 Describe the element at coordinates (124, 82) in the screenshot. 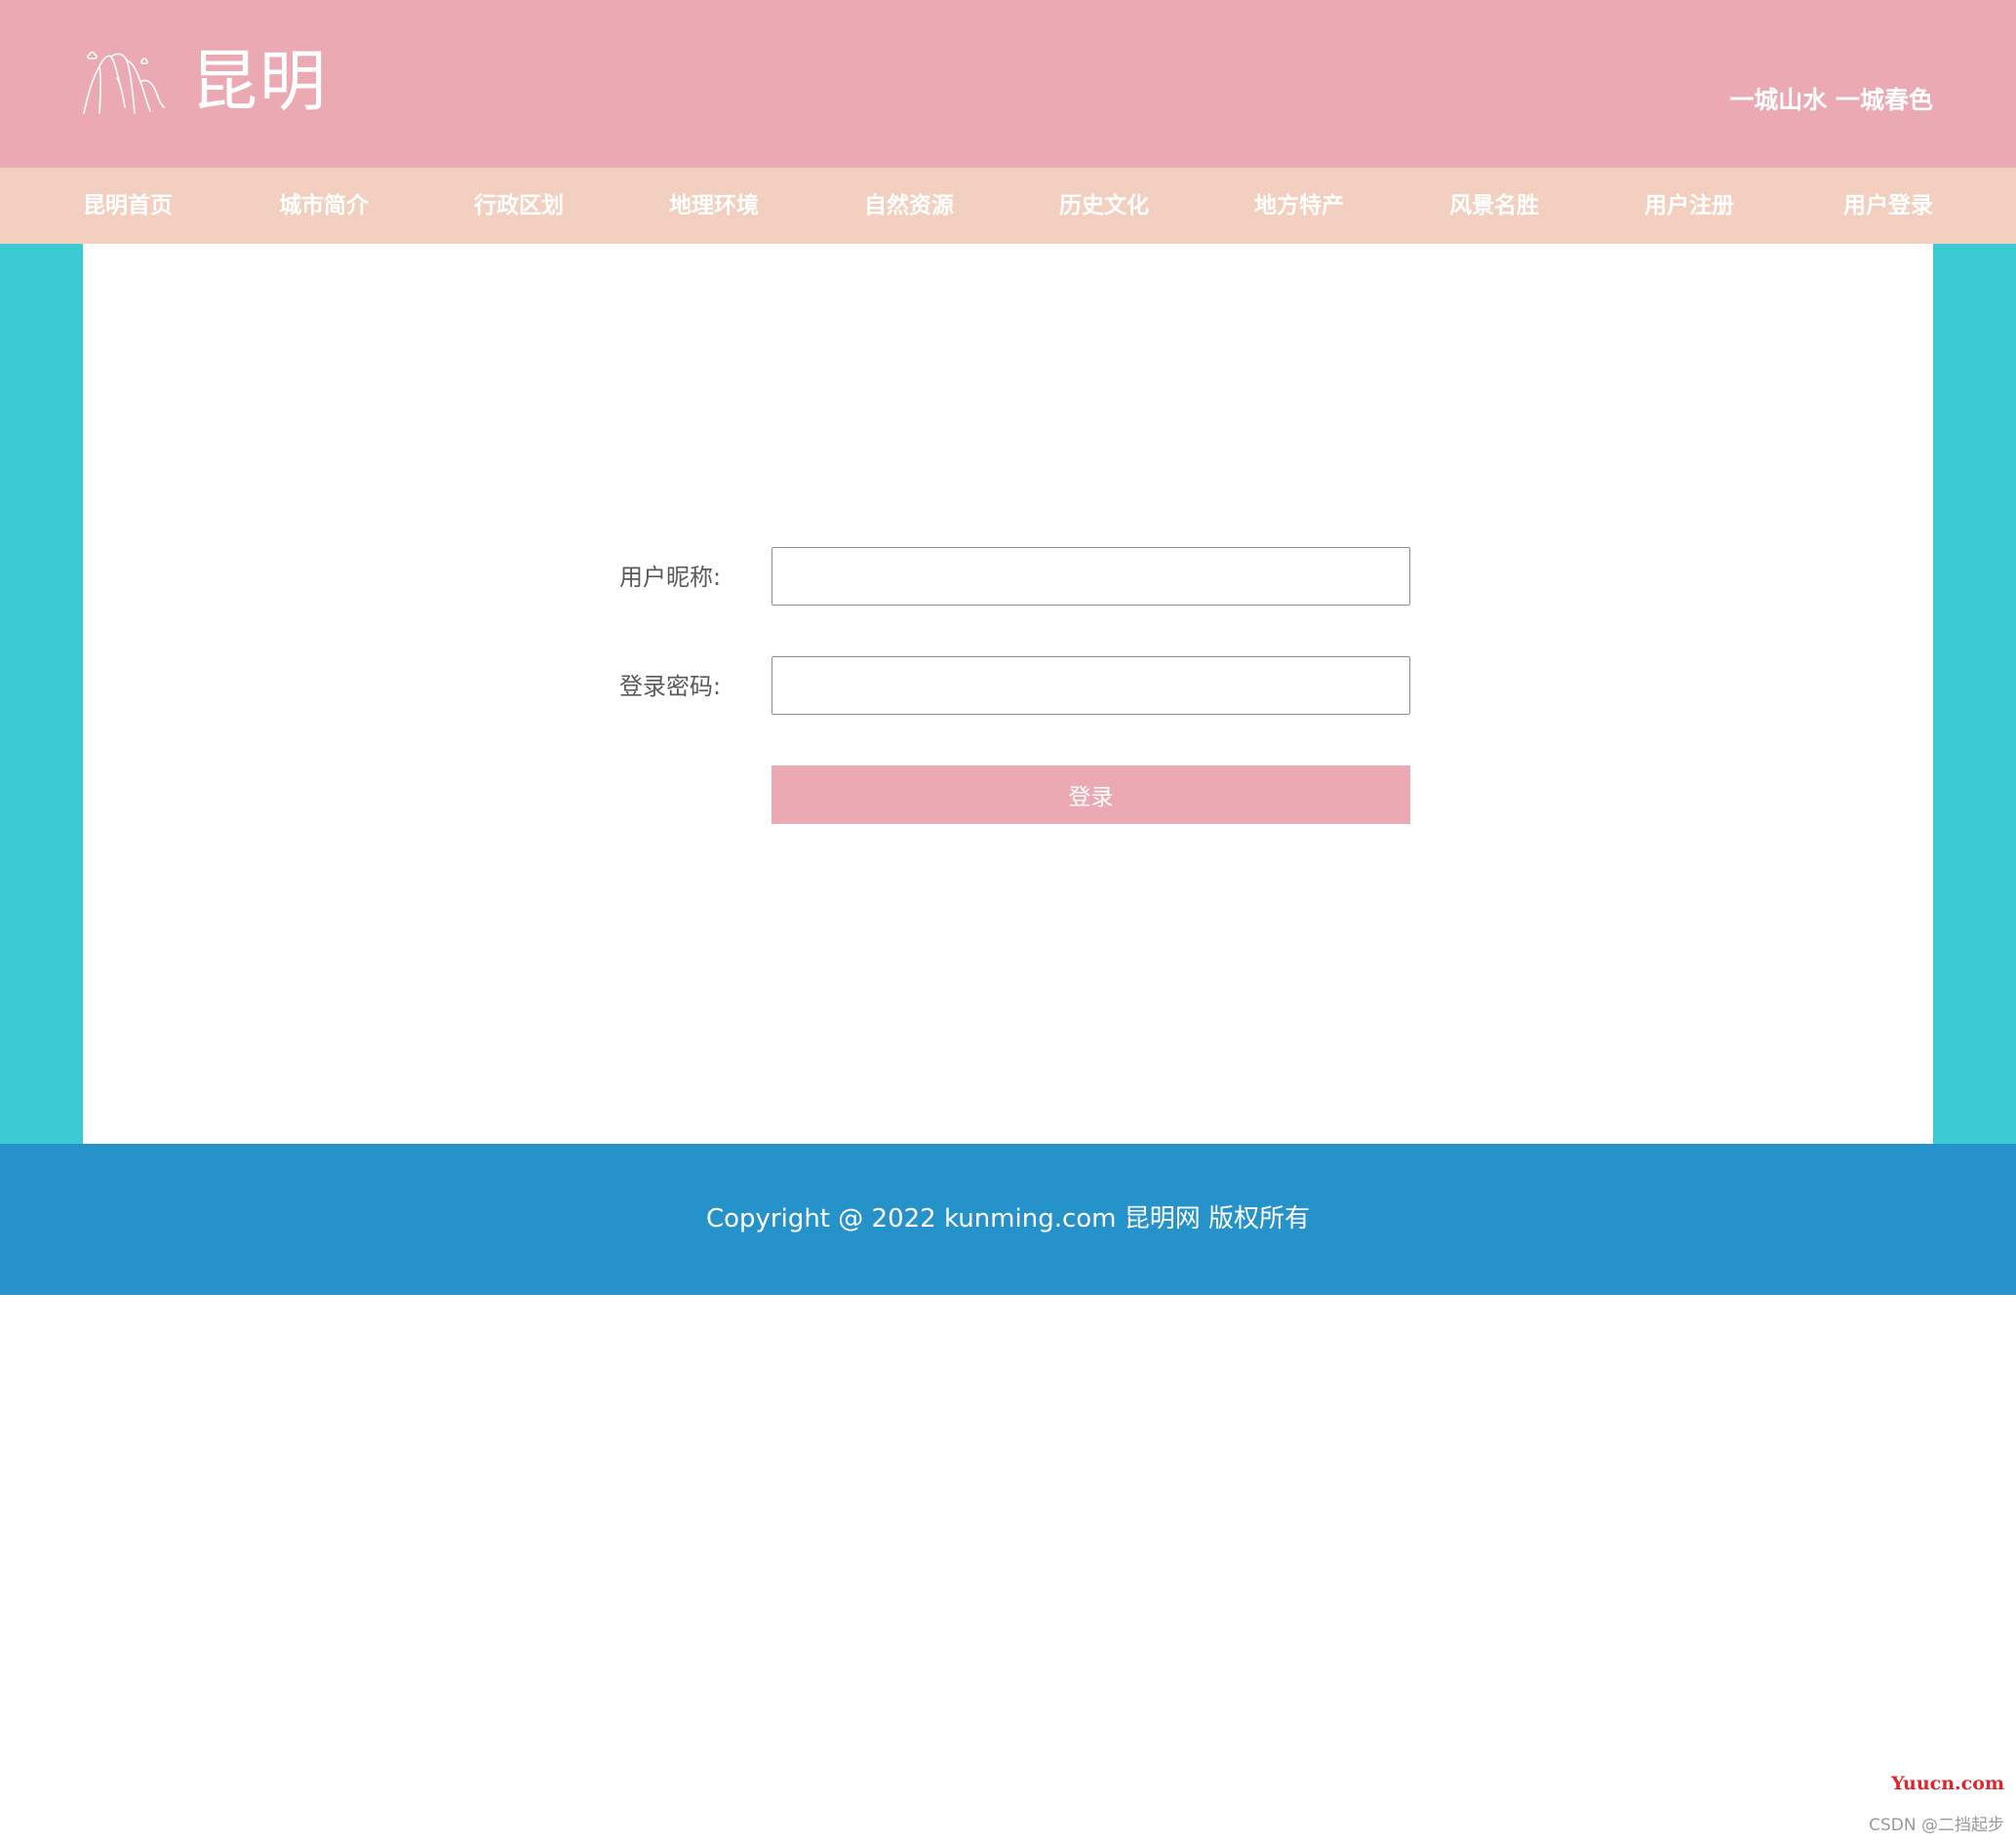

I see `mountain-line-icon` at that location.